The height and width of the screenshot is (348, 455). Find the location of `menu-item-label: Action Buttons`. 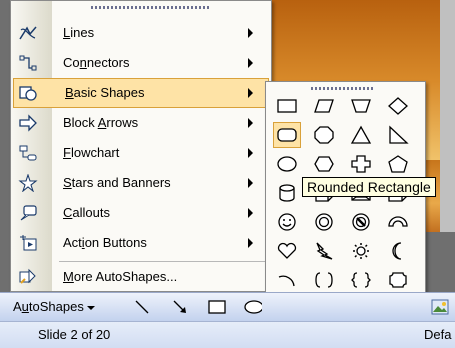

menu-item-label: Action Buttons is located at coordinates (105, 242).